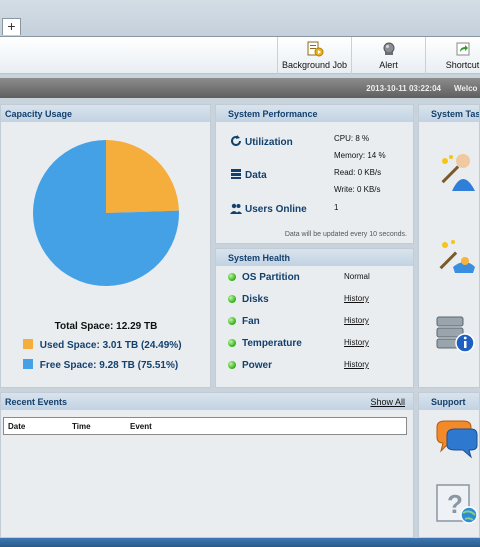 This screenshot has height=547, width=480. I want to click on health-label: Fan, so click(251, 321).